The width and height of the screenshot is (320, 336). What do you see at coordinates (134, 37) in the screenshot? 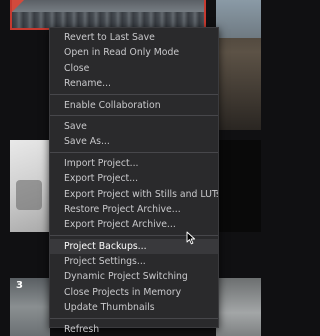
I see `menu-item-revert-to-last-save: Revert to Last Save` at bounding box center [134, 37].